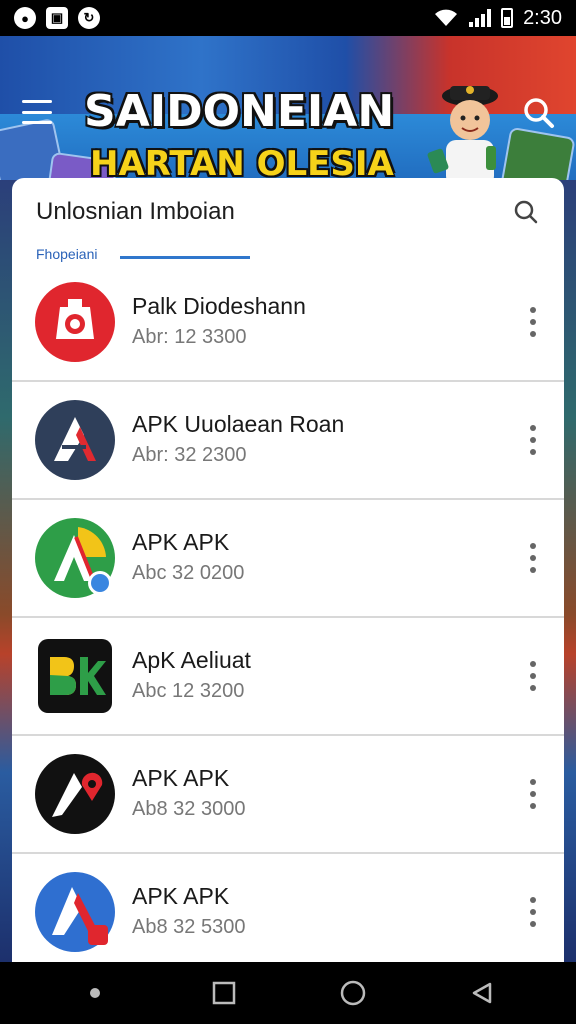  I want to click on item-subtitle: Abc 32 0200, so click(188, 573).